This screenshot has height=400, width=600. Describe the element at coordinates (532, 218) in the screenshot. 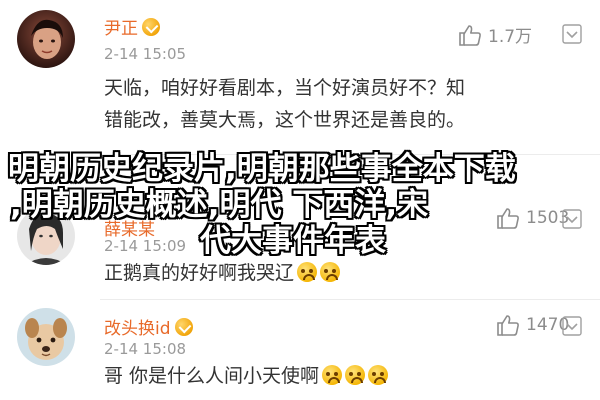

I see `like-button: 1503` at that location.